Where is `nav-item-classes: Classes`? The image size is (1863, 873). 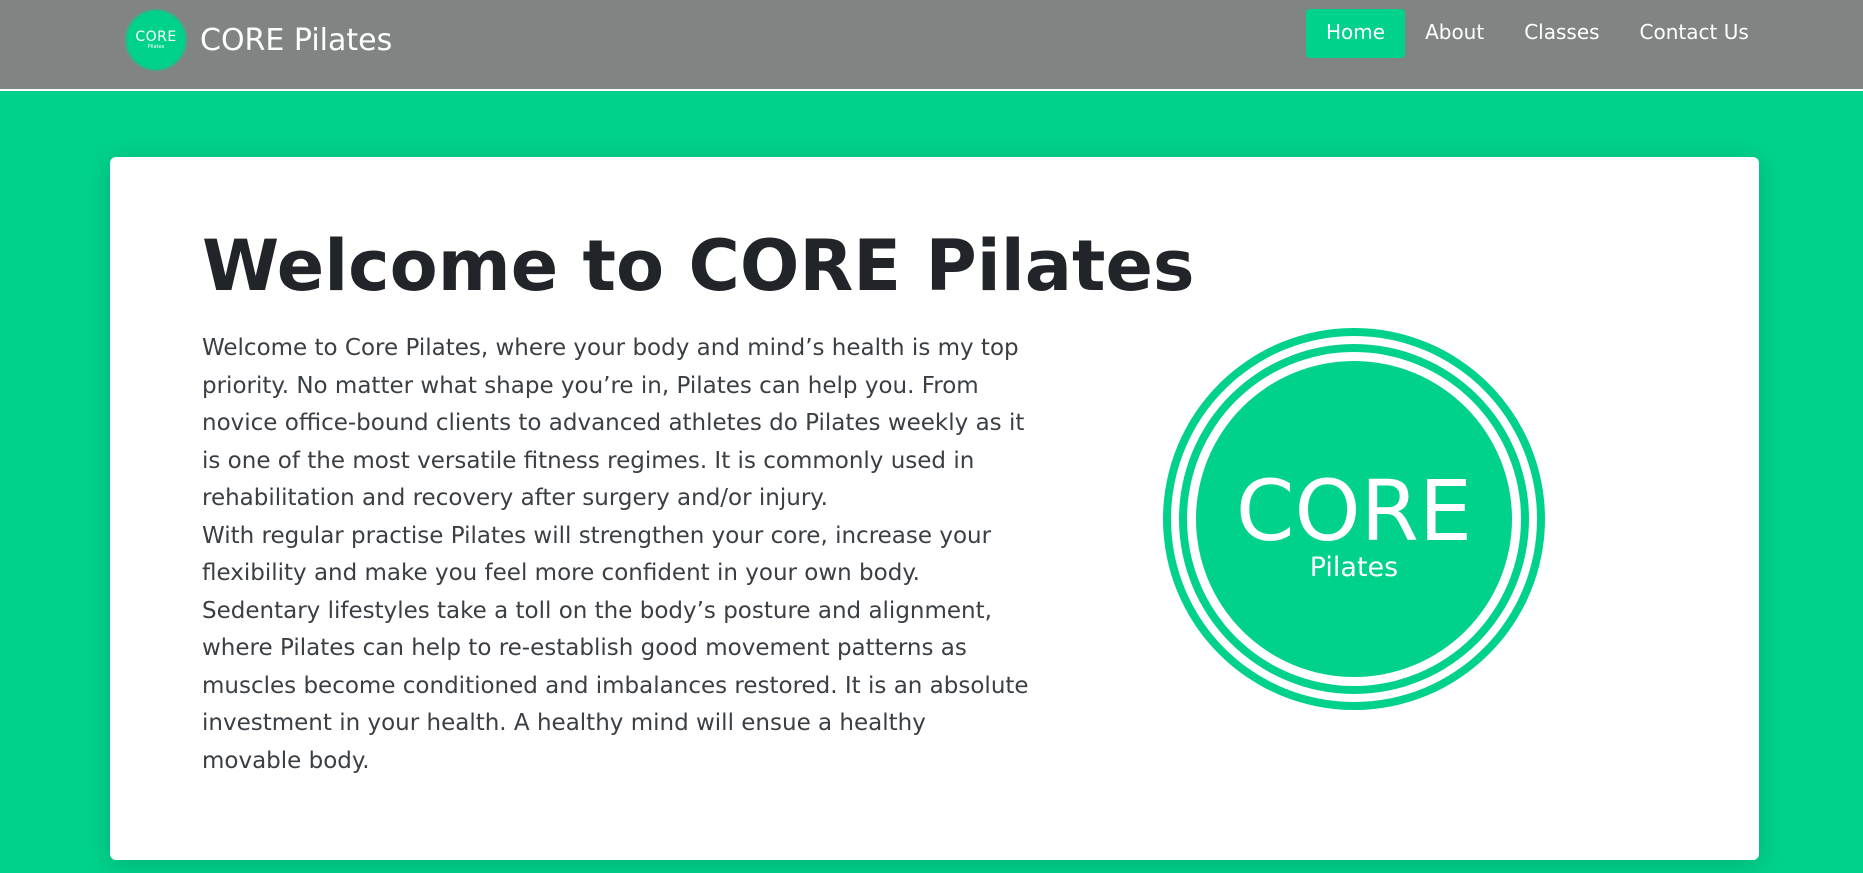
nav-item-classes: Classes is located at coordinates (1561, 33).